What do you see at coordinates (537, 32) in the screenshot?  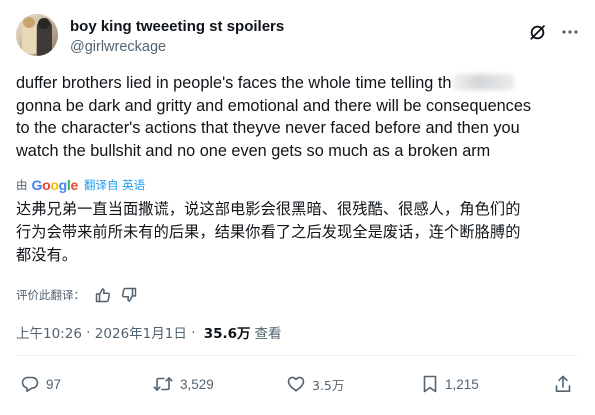 I see `grok-slash-icon` at bounding box center [537, 32].